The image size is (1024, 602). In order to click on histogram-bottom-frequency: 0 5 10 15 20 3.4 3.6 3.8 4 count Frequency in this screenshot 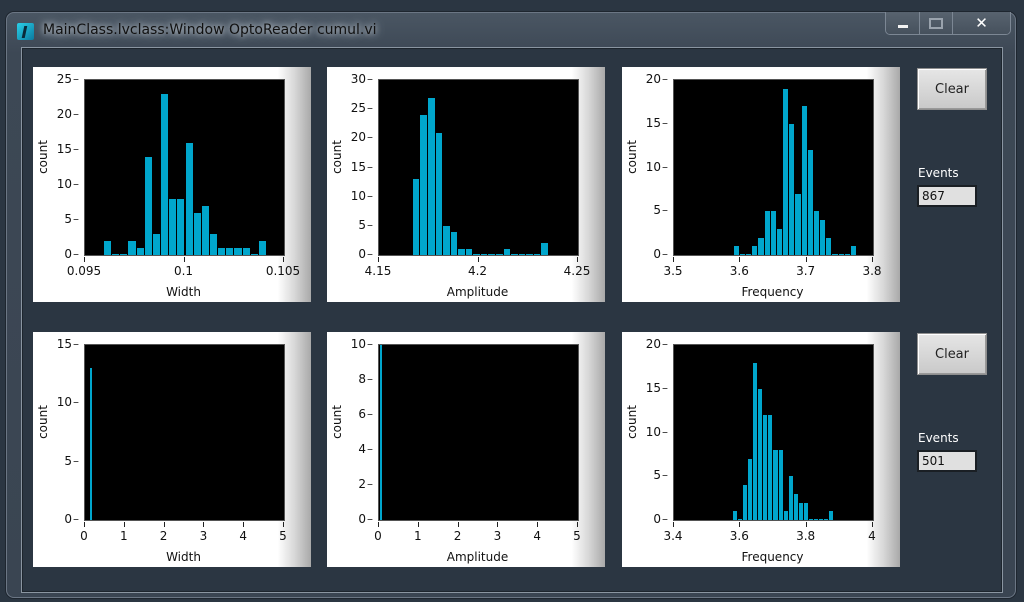, I will do `click(761, 449)`.